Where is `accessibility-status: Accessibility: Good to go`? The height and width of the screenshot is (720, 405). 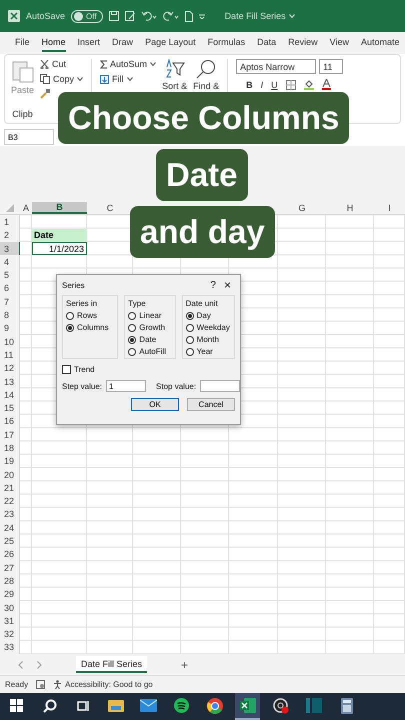
accessibility-status: Accessibility: Good to go is located at coordinates (103, 684).